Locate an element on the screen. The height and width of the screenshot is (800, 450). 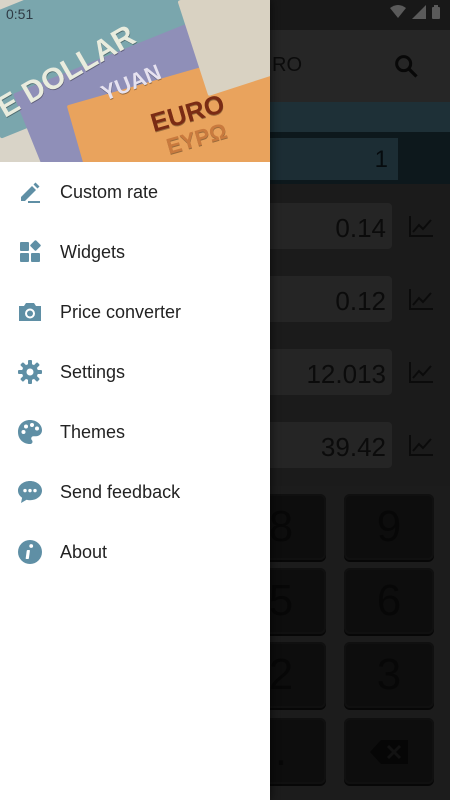
menu-item-widgets: Widgets is located at coordinates (135, 252).